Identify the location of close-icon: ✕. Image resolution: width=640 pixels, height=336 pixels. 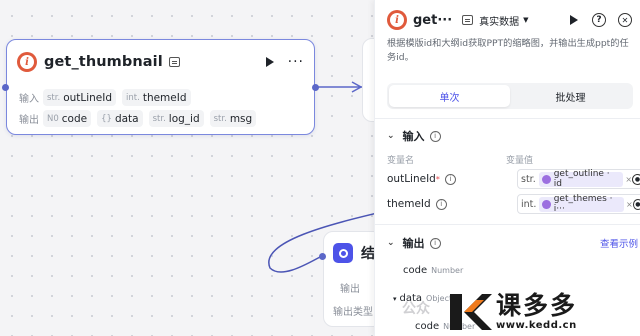
(625, 20).